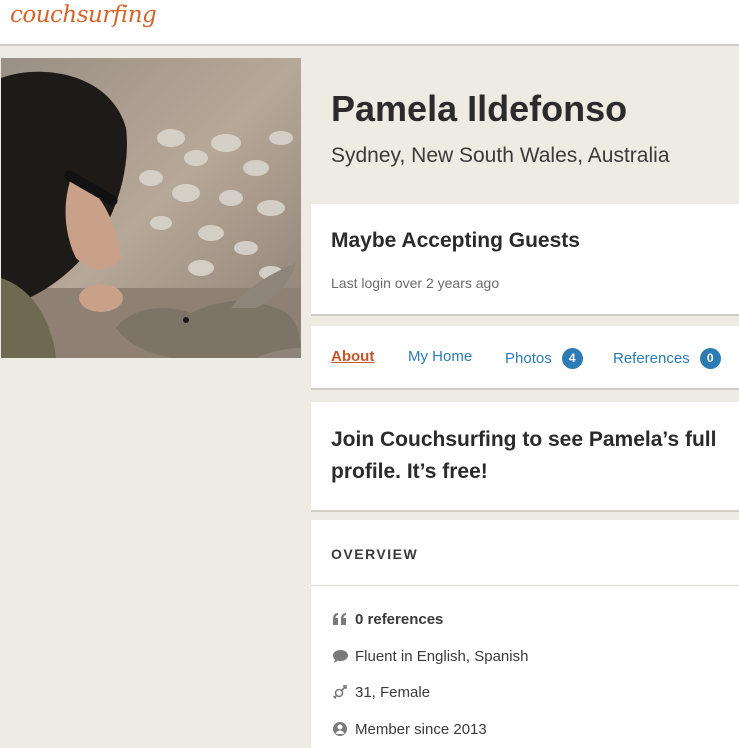  I want to click on overview-languages: Fluent in English, Spanish, so click(429, 656).